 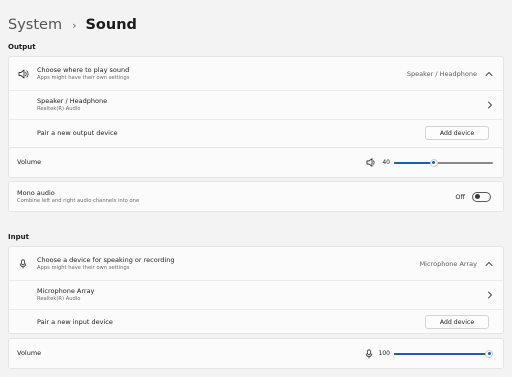 I want to click on pair-input-row: Pair a new input device Add device, so click(x=256, y=321).